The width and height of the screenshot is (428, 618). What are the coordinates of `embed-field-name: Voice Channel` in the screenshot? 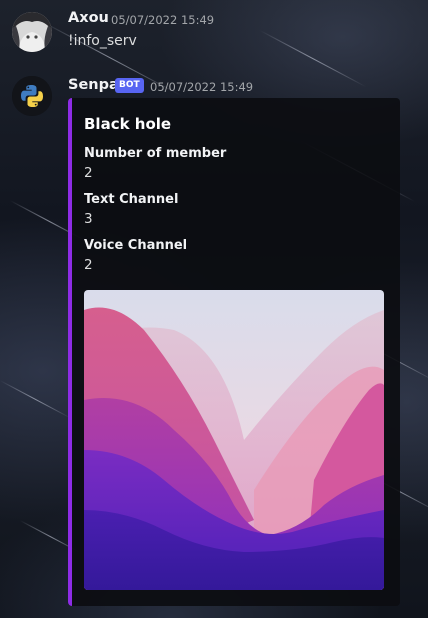 It's located at (136, 245).